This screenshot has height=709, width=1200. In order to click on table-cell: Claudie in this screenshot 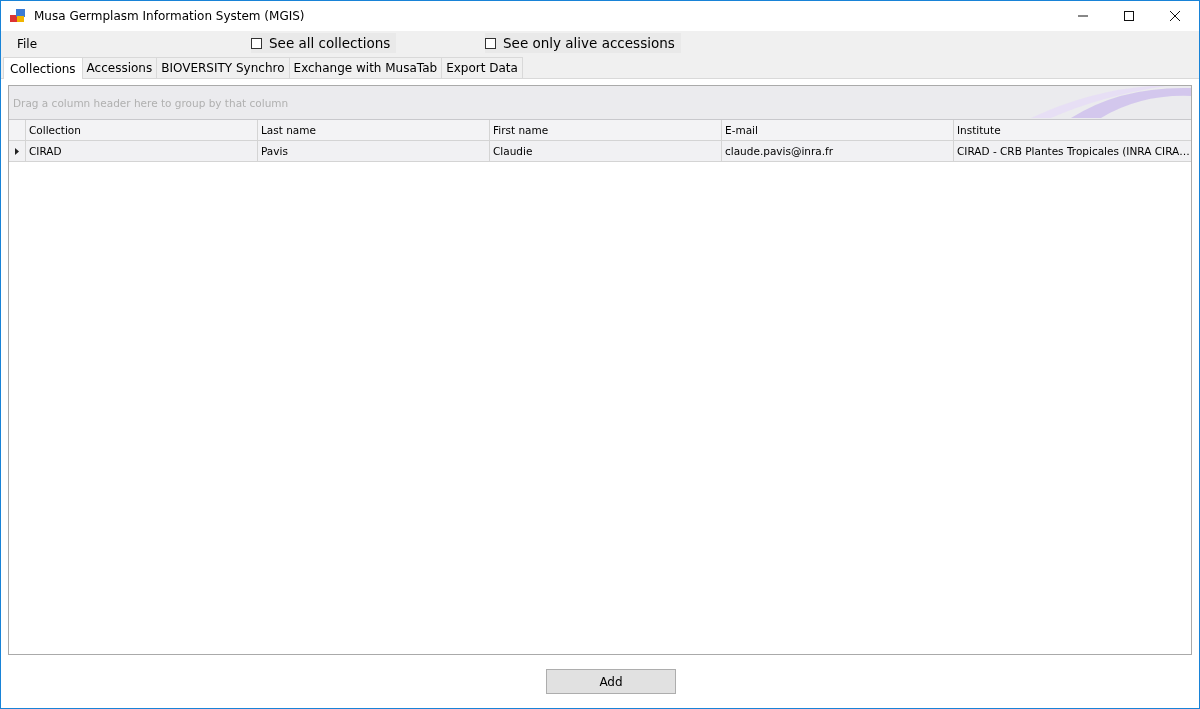, I will do `click(606, 151)`.